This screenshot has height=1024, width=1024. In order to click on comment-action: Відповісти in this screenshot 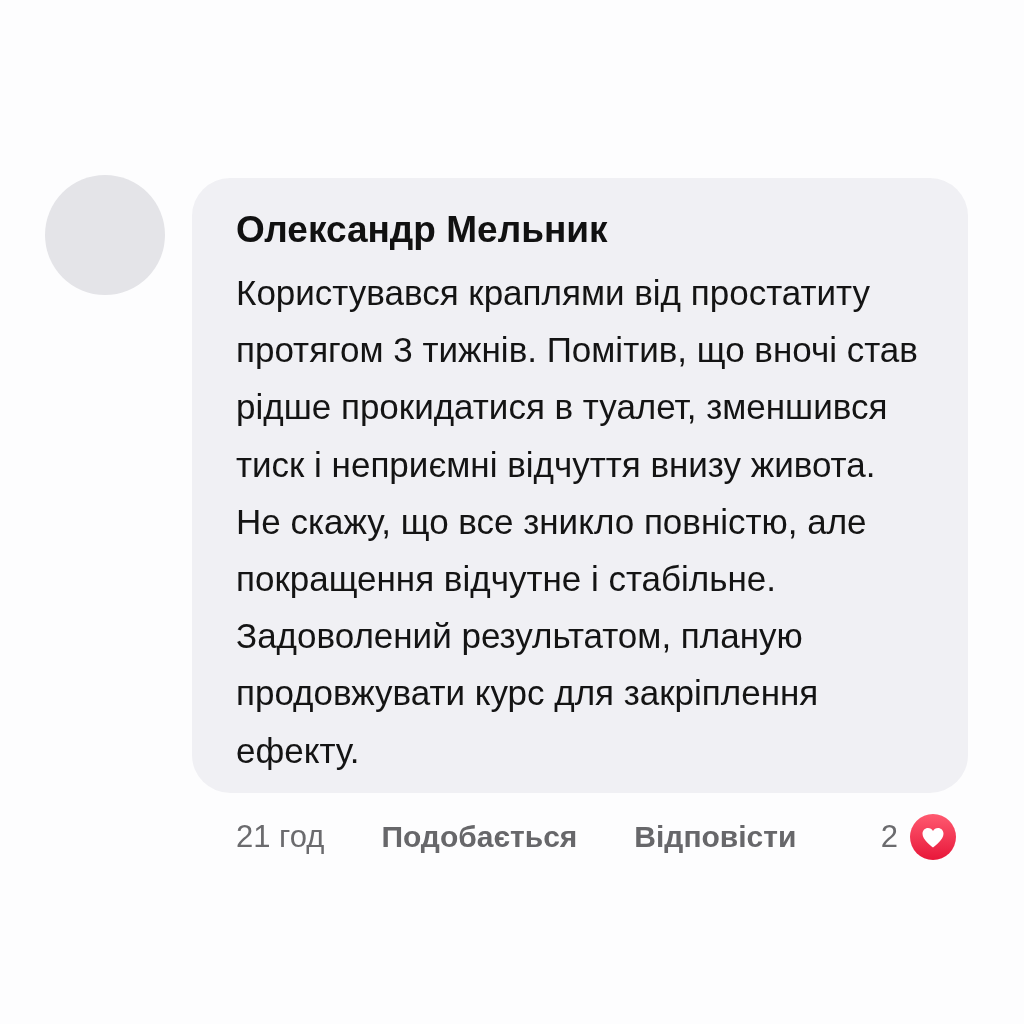, I will do `click(715, 836)`.